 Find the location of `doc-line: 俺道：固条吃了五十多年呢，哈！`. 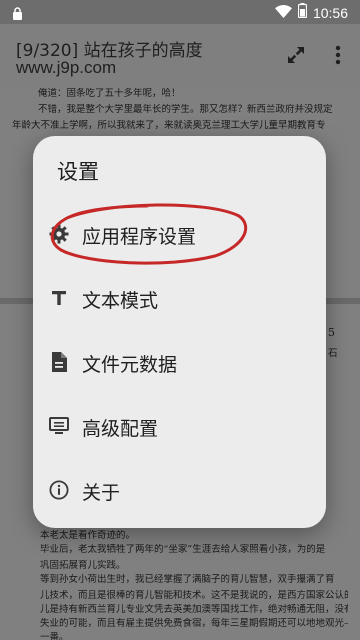

doc-line: 俺道：固条吃了五十多年呢，哈！ is located at coordinates (109, 93).